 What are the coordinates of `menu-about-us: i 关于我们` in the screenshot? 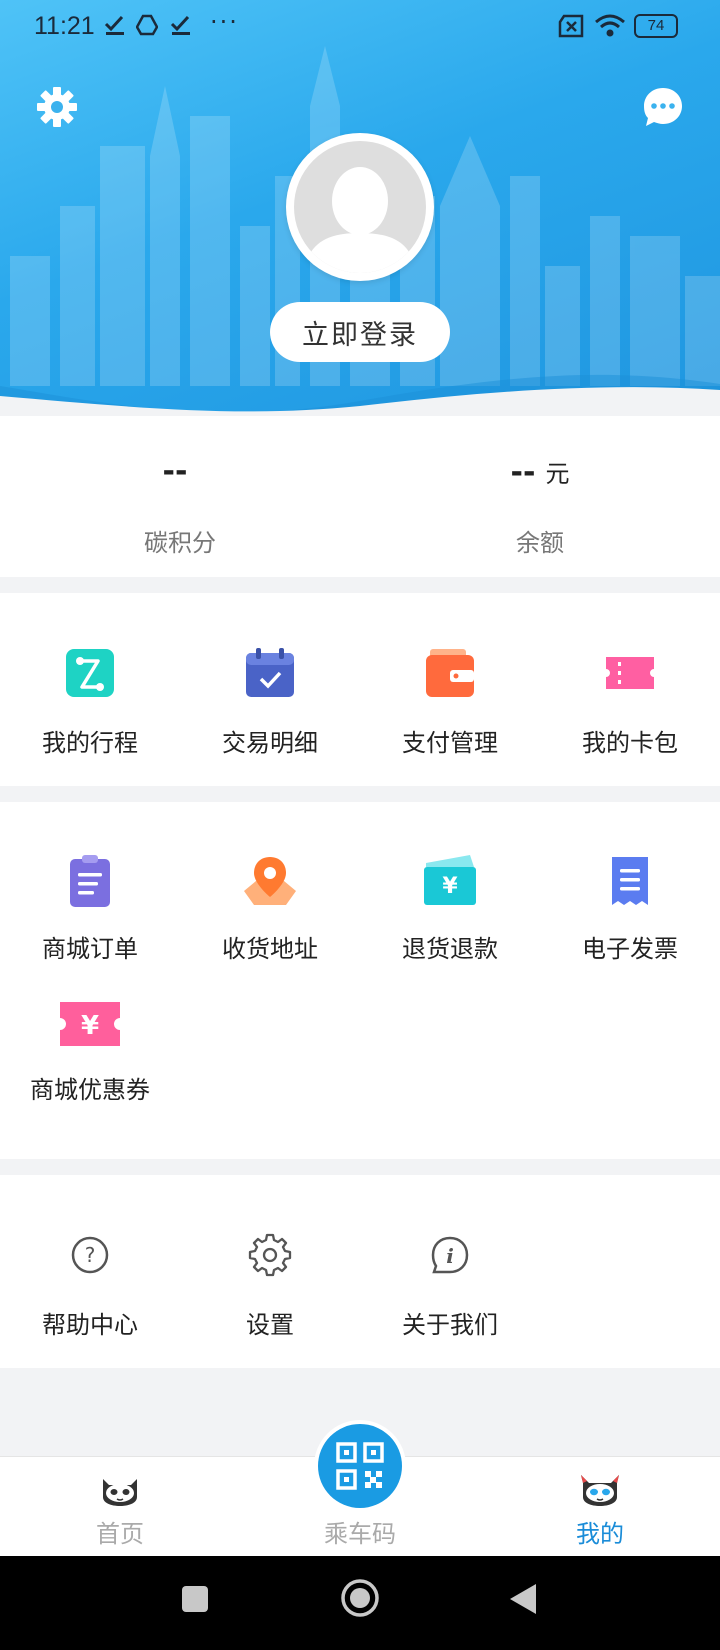 It's located at (450, 1271).